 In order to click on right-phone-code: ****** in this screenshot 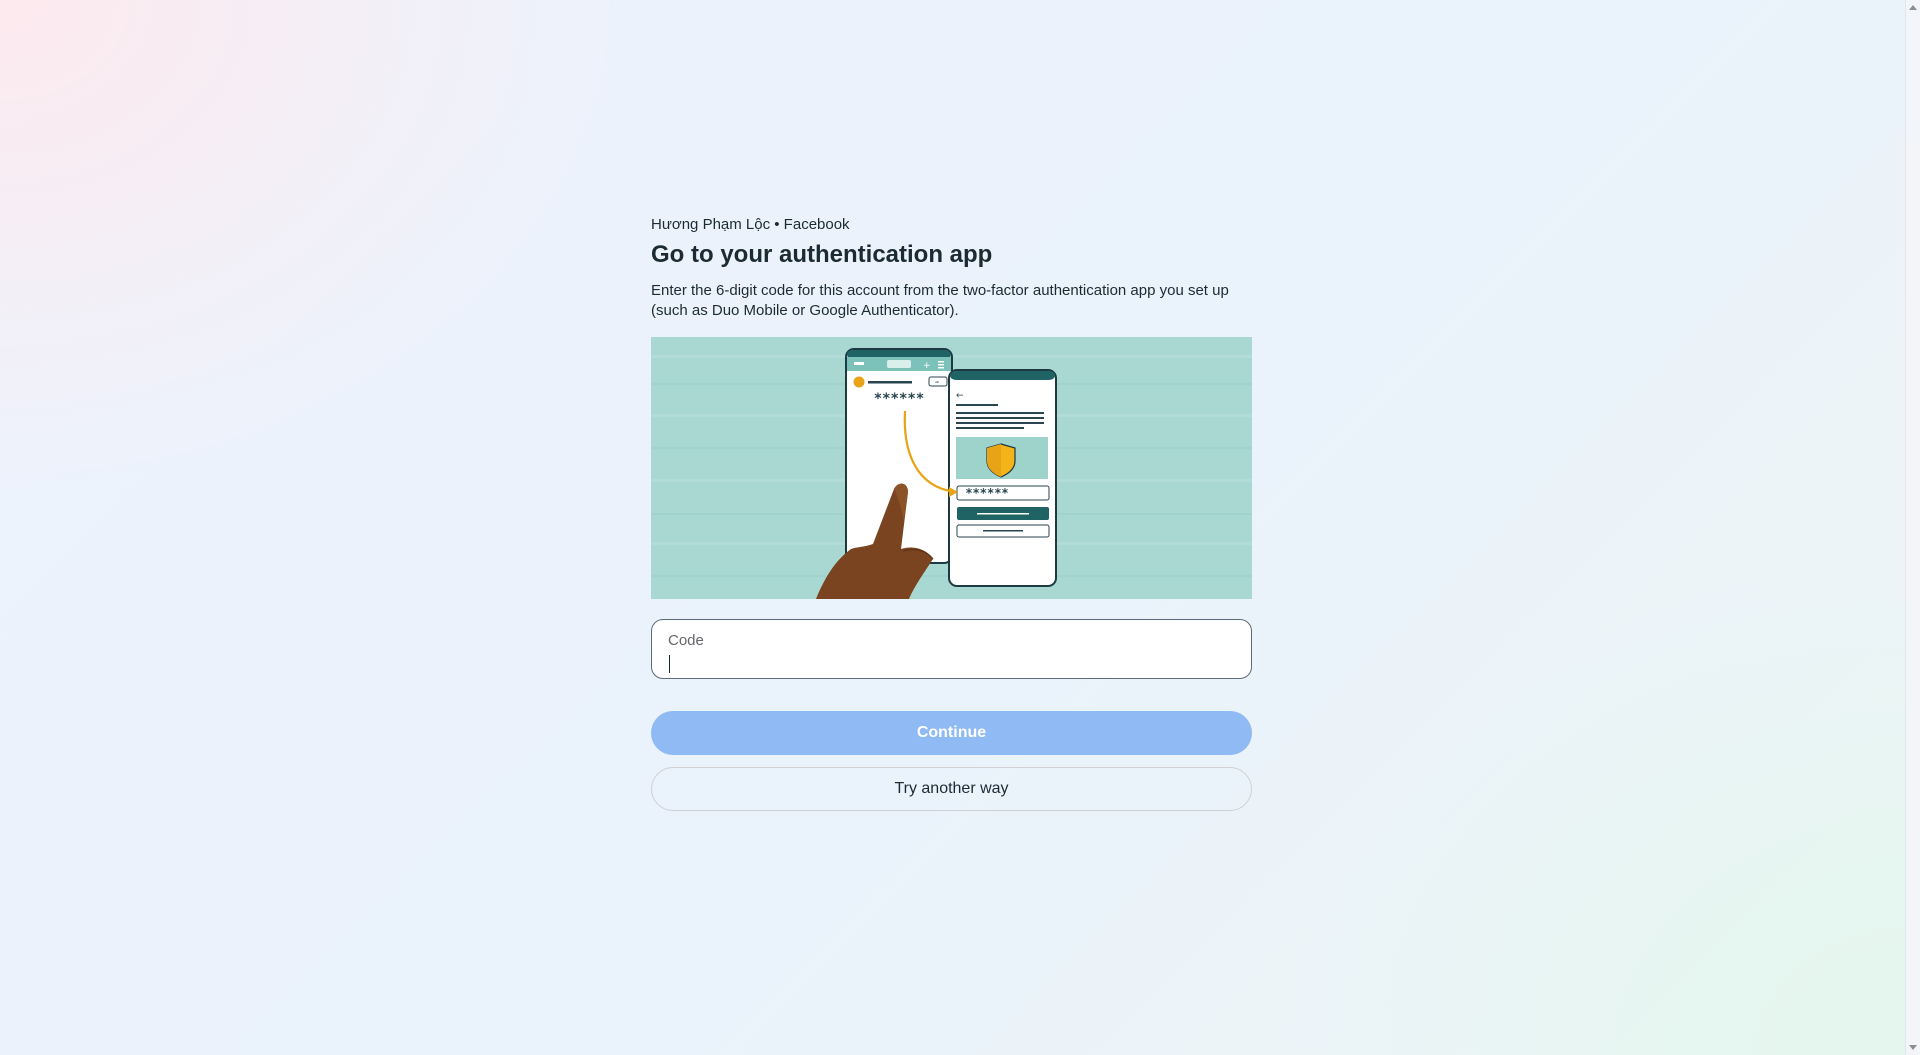, I will do `click(986, 493)`.